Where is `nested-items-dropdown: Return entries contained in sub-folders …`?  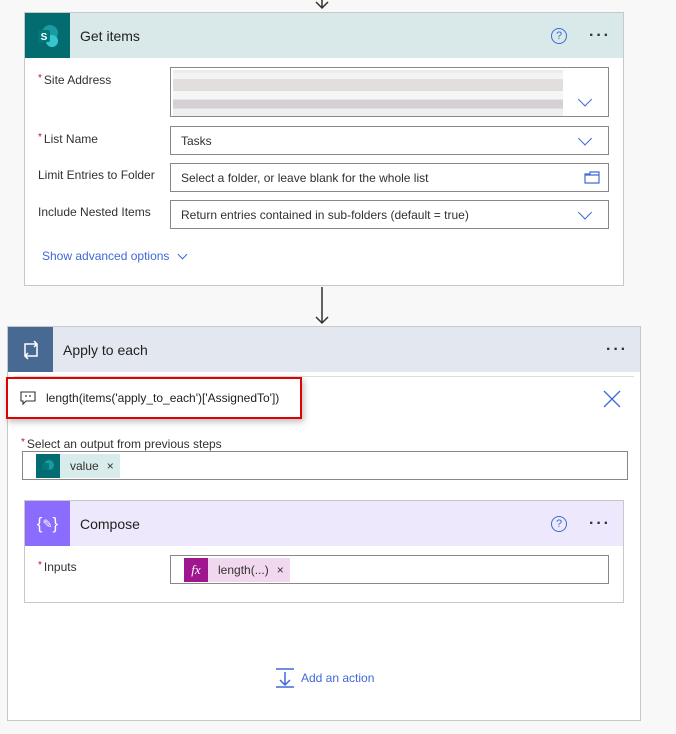
nested-items-dropdown: Return entries contained in sub-folders … is located at coordinates (389, 214).